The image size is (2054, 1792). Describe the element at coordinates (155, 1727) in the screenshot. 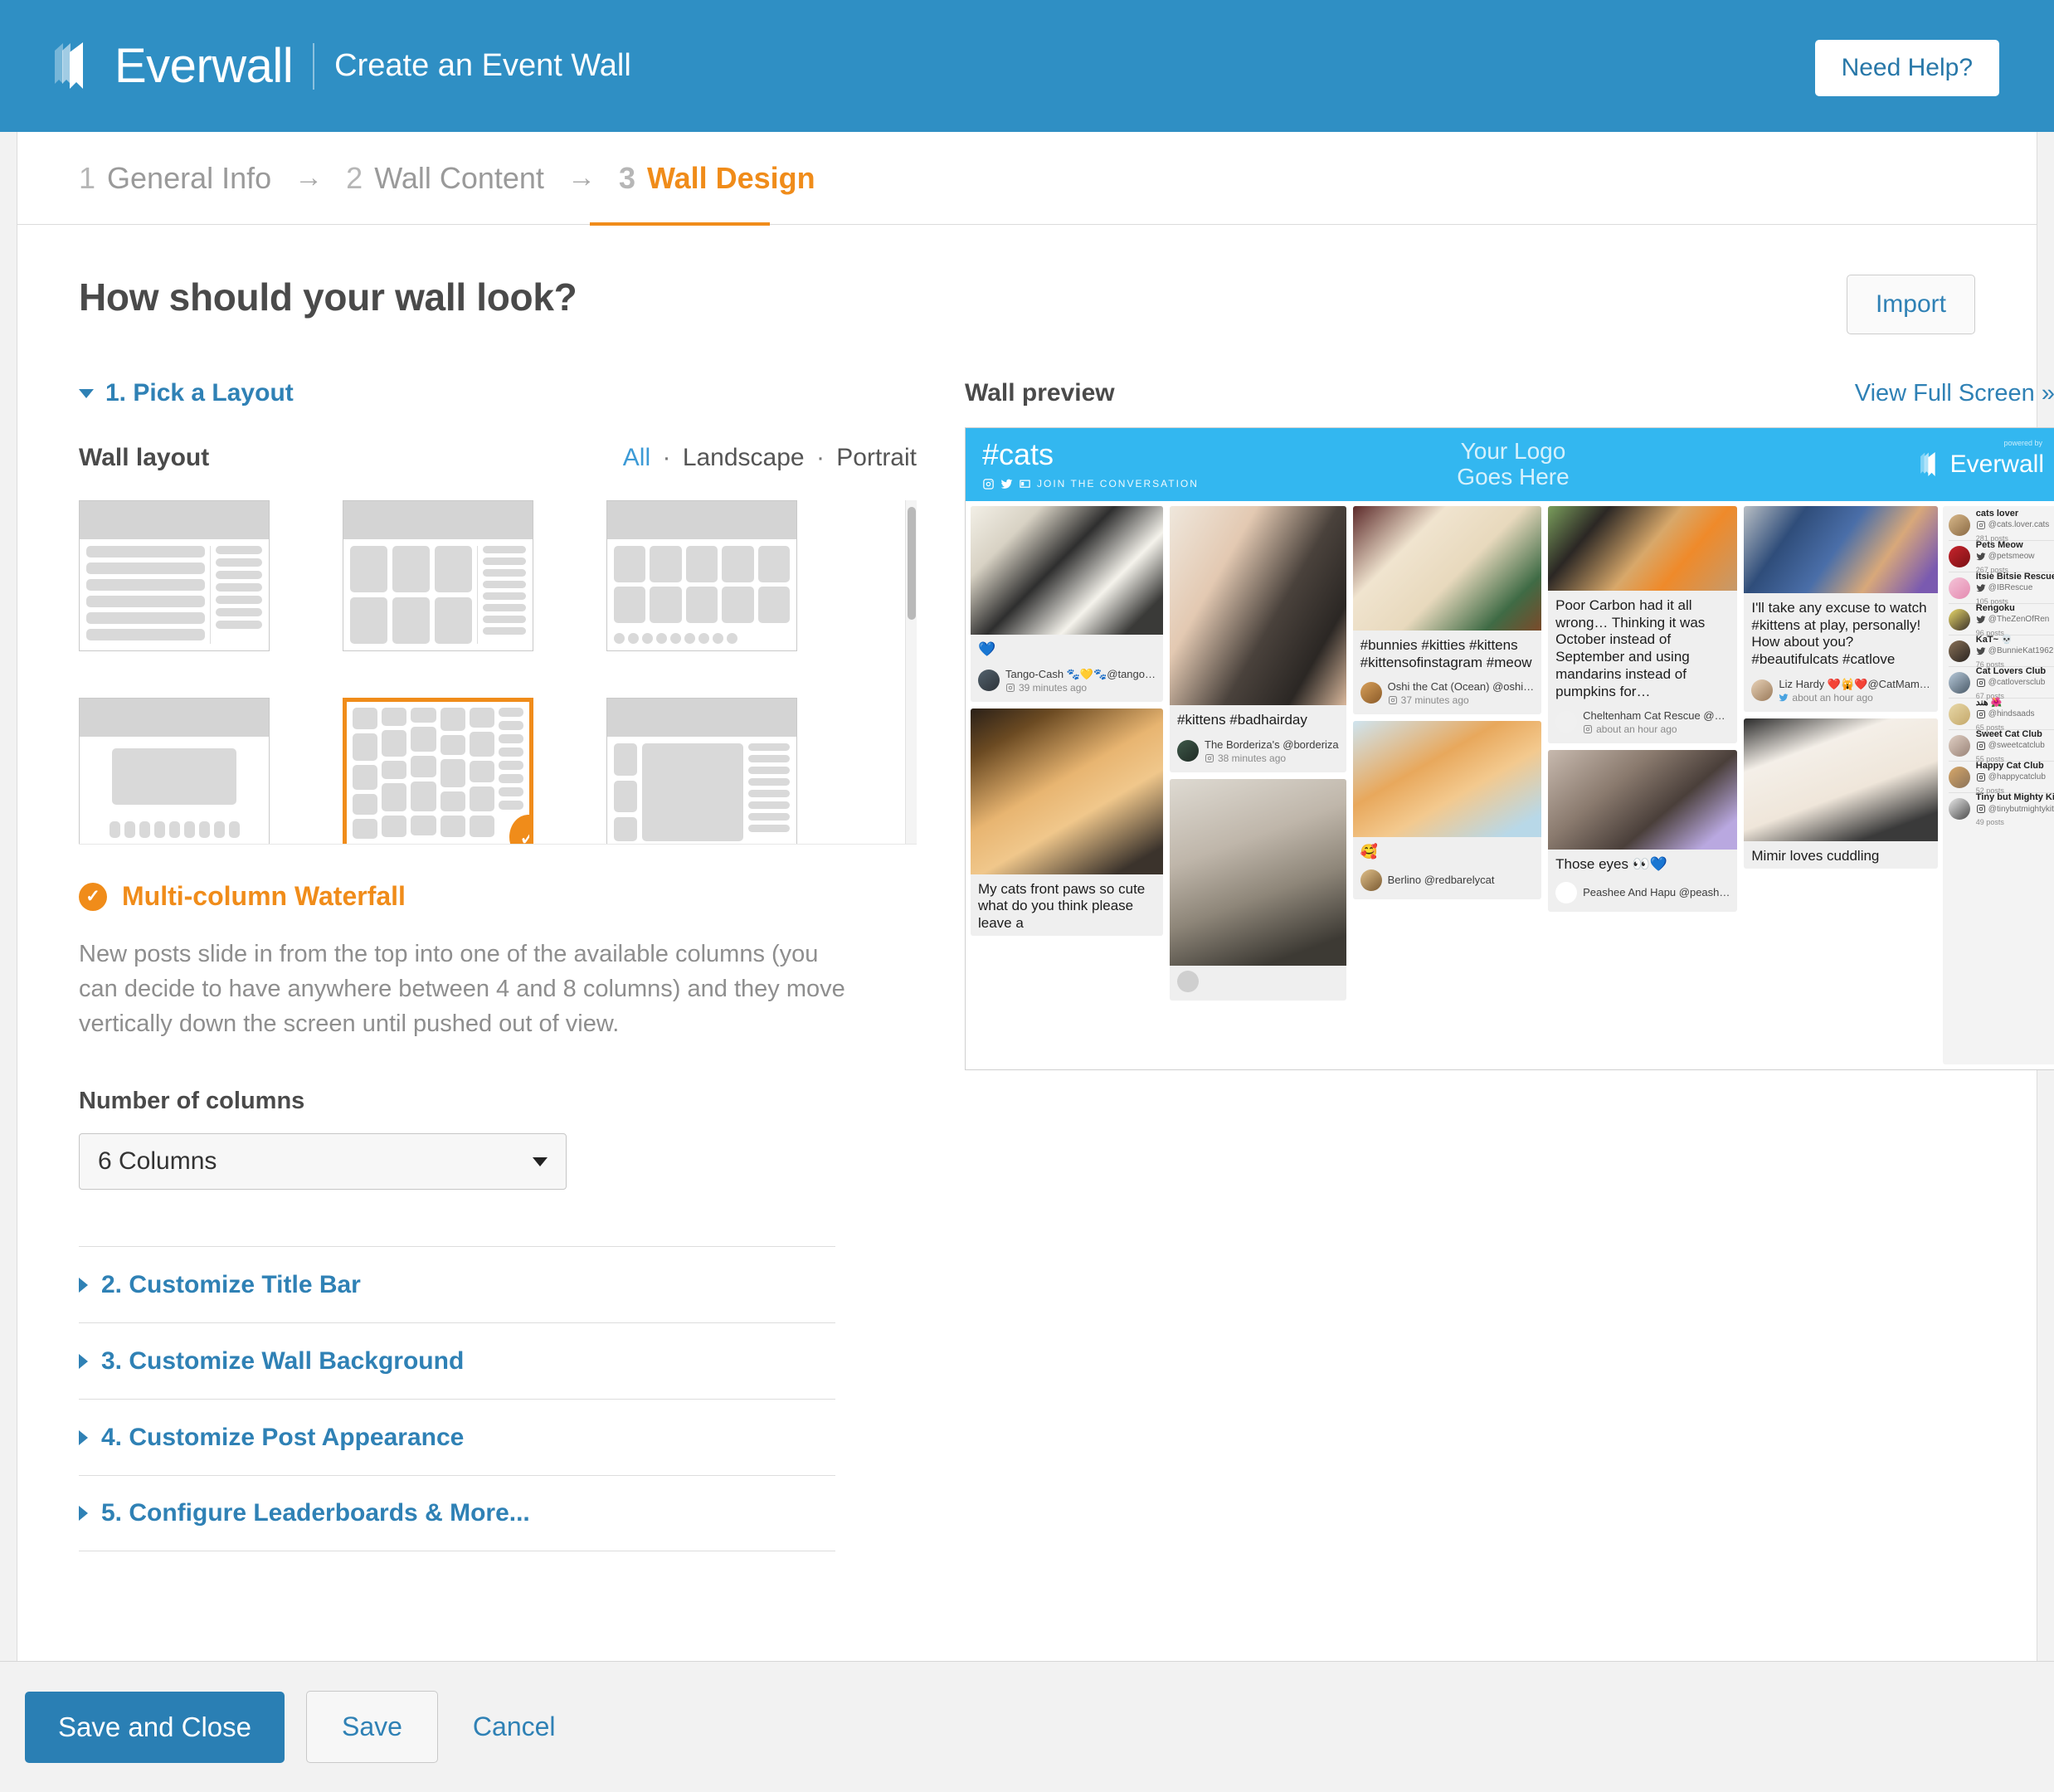

I see `save-and-close-button: Save and Close` at that location.